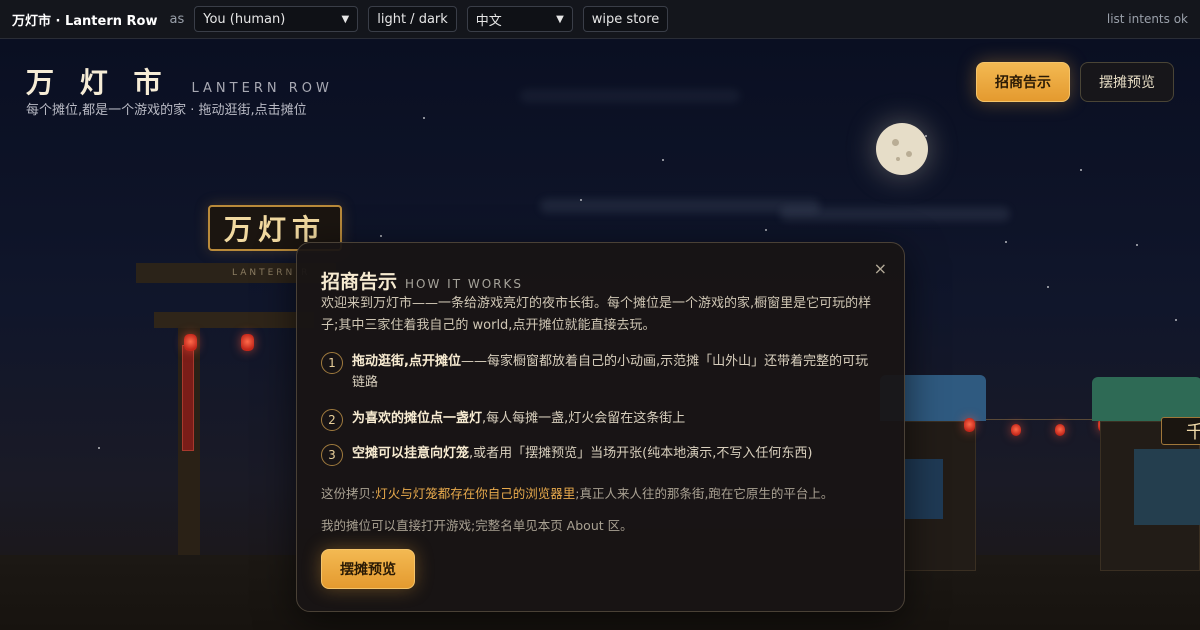  I want to click on moon, so click(902, 149).